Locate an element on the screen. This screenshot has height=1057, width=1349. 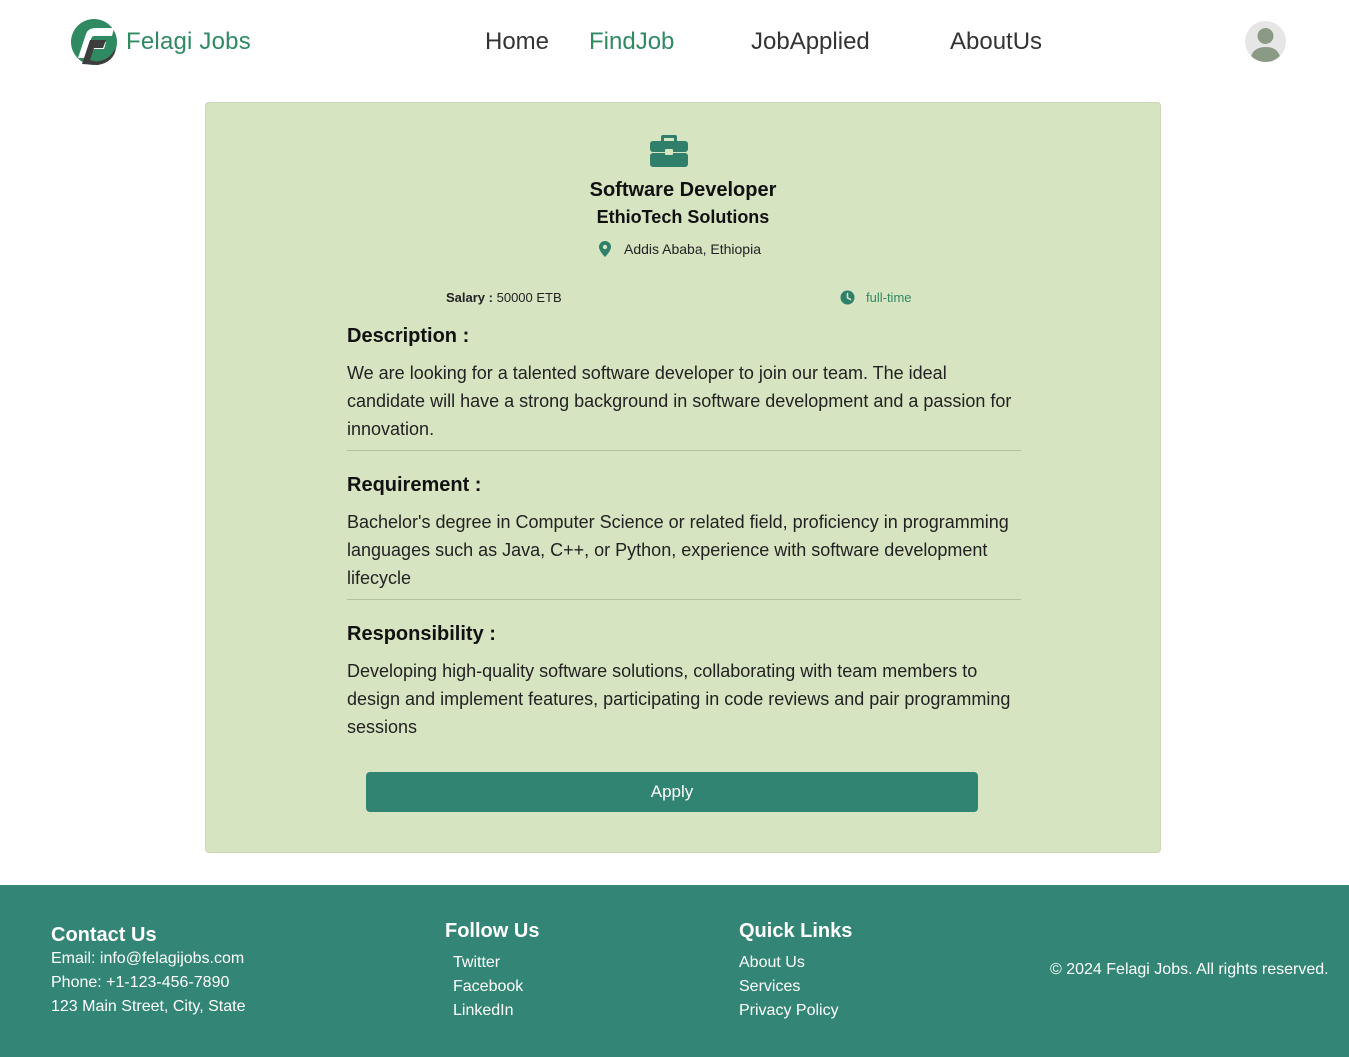
apply-button: Apply is located at coordinates (672, 792).